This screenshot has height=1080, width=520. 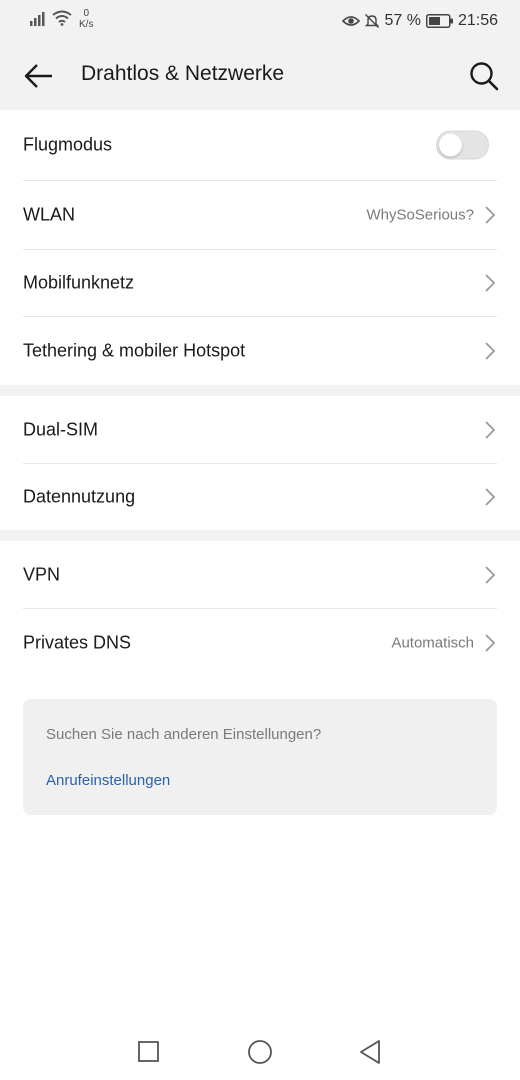 What do you see at coordinates (432, 643) in the screenshot?
I see `setting-value: Automatisch` at bounding box center [432, 643].